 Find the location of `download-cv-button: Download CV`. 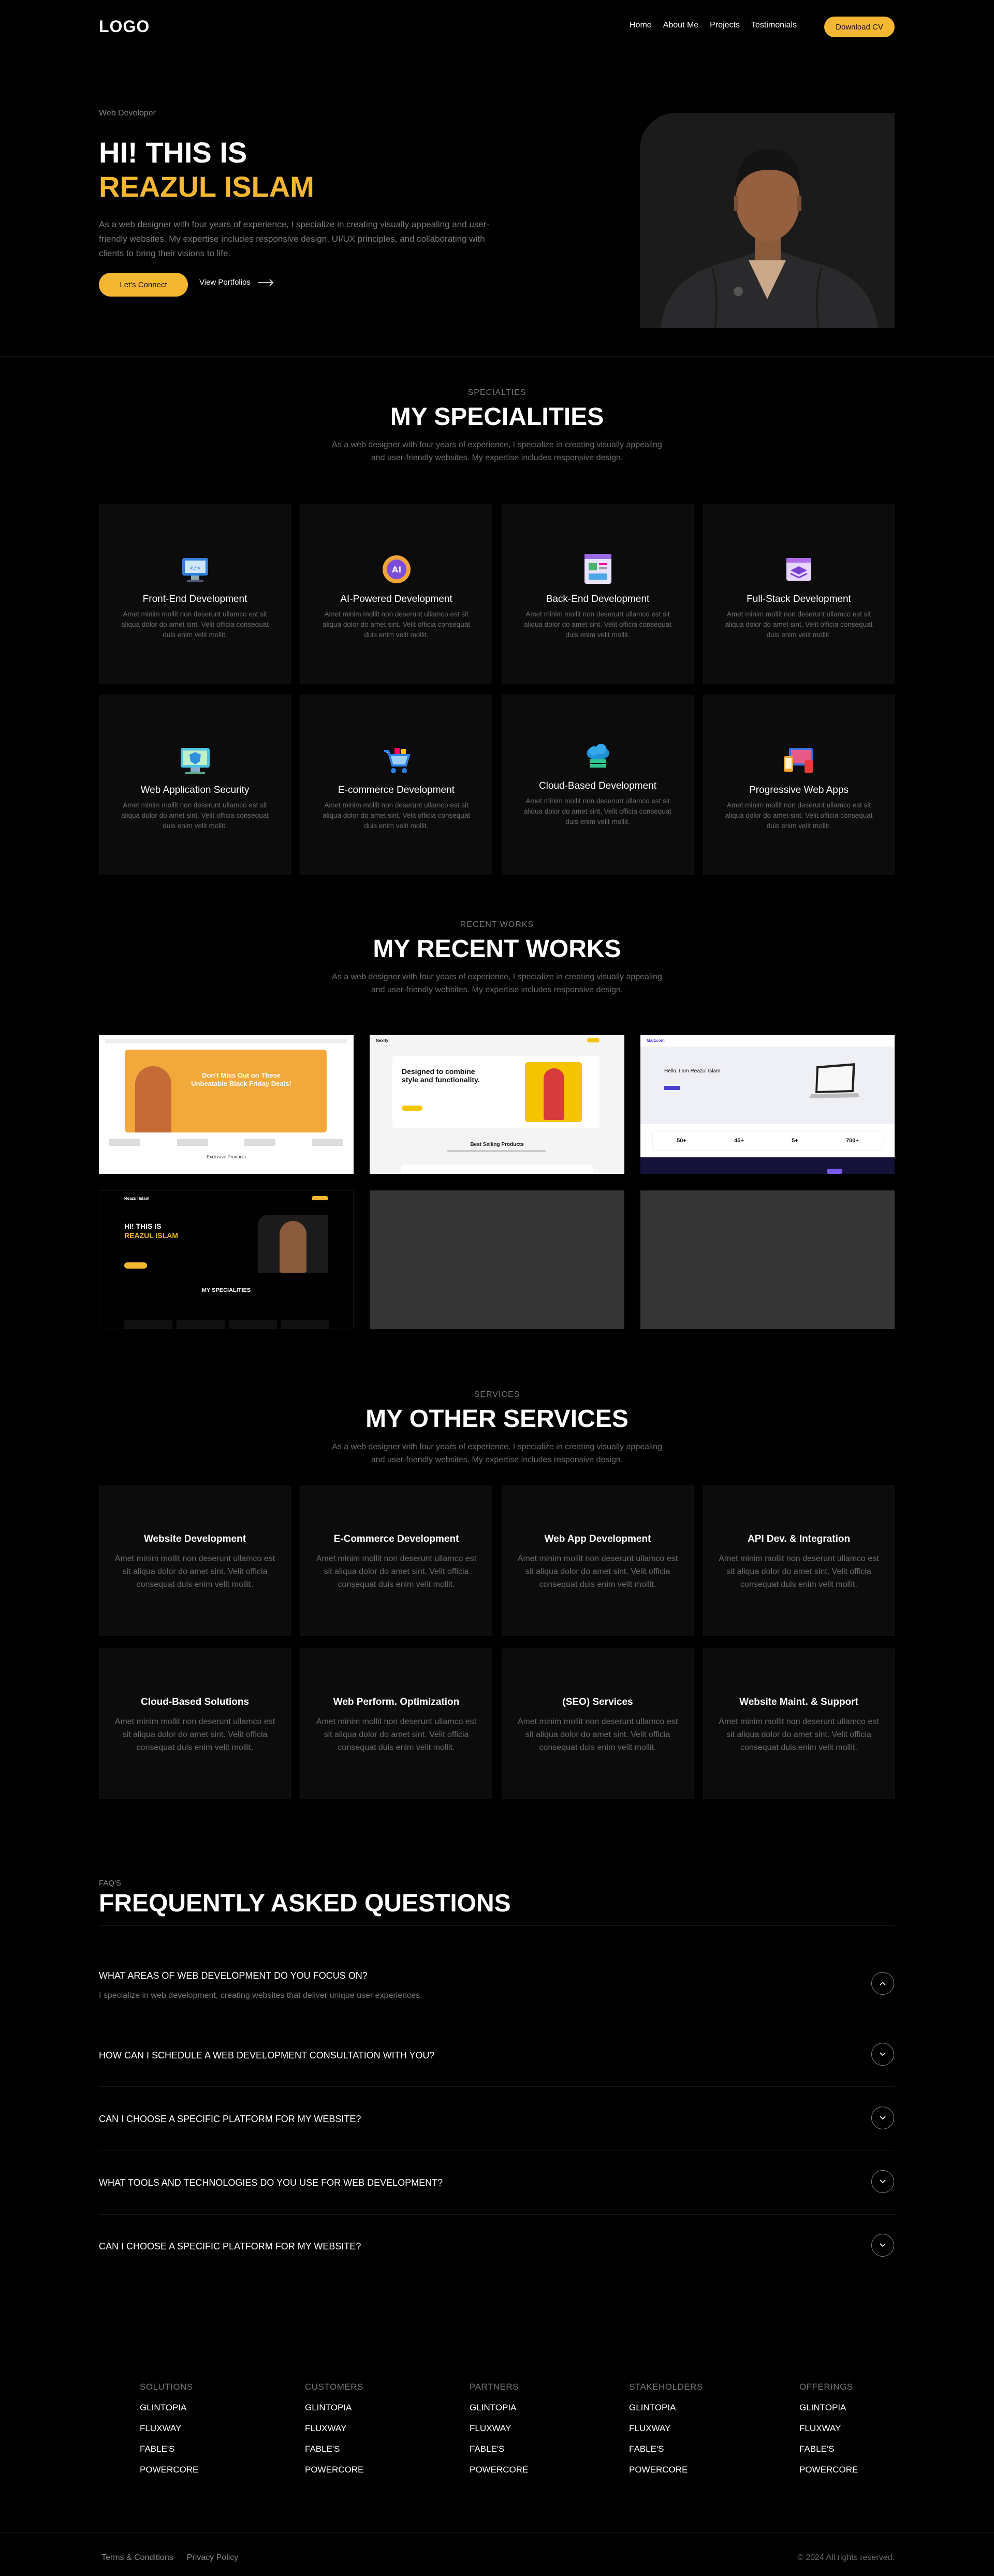

download-cv-button: Download CV is located at coordinates (859, 27).